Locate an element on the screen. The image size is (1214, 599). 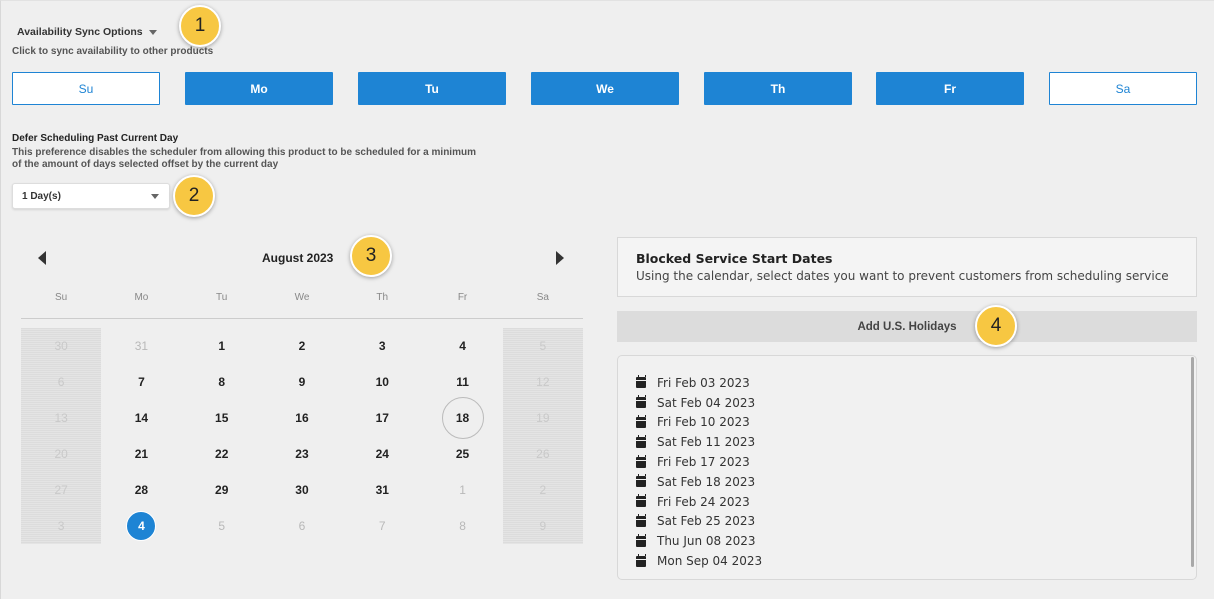
calendar-day: 23 is located at coordinates (302, 454).